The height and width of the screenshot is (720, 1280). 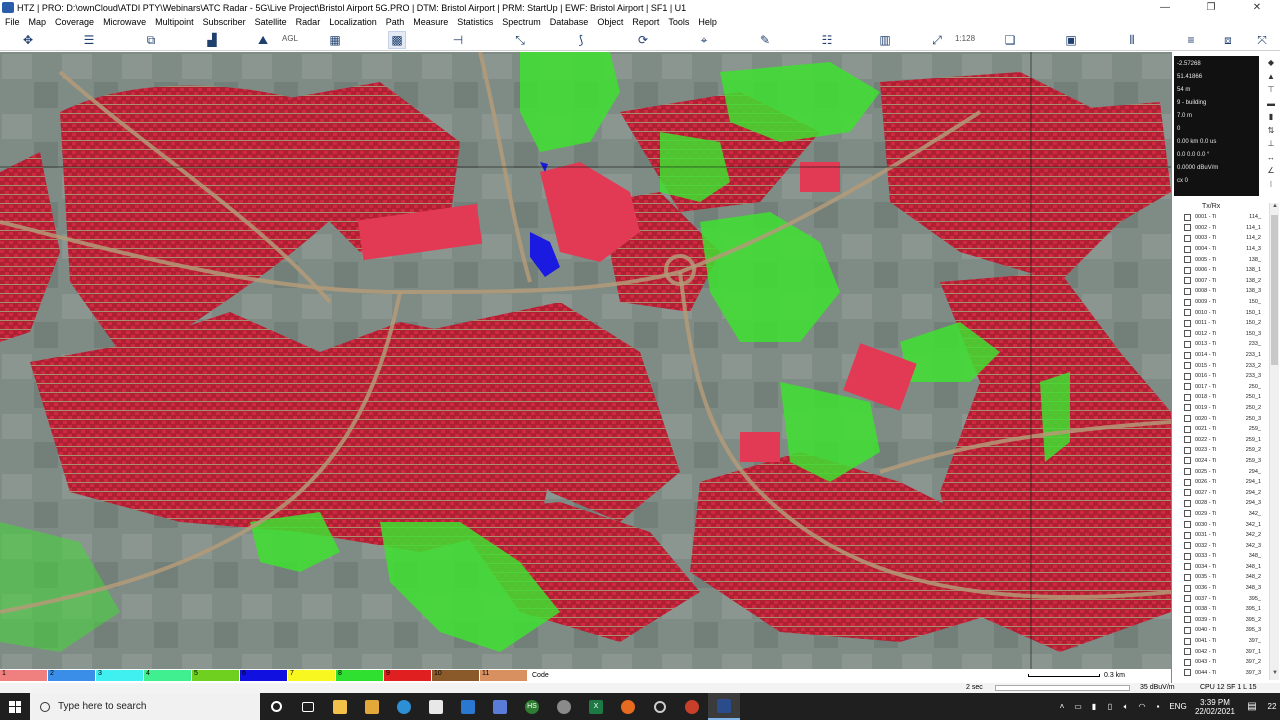 I want to click on txrx-row: 0009 - Ti 150_, so click(x=1226, y=302).